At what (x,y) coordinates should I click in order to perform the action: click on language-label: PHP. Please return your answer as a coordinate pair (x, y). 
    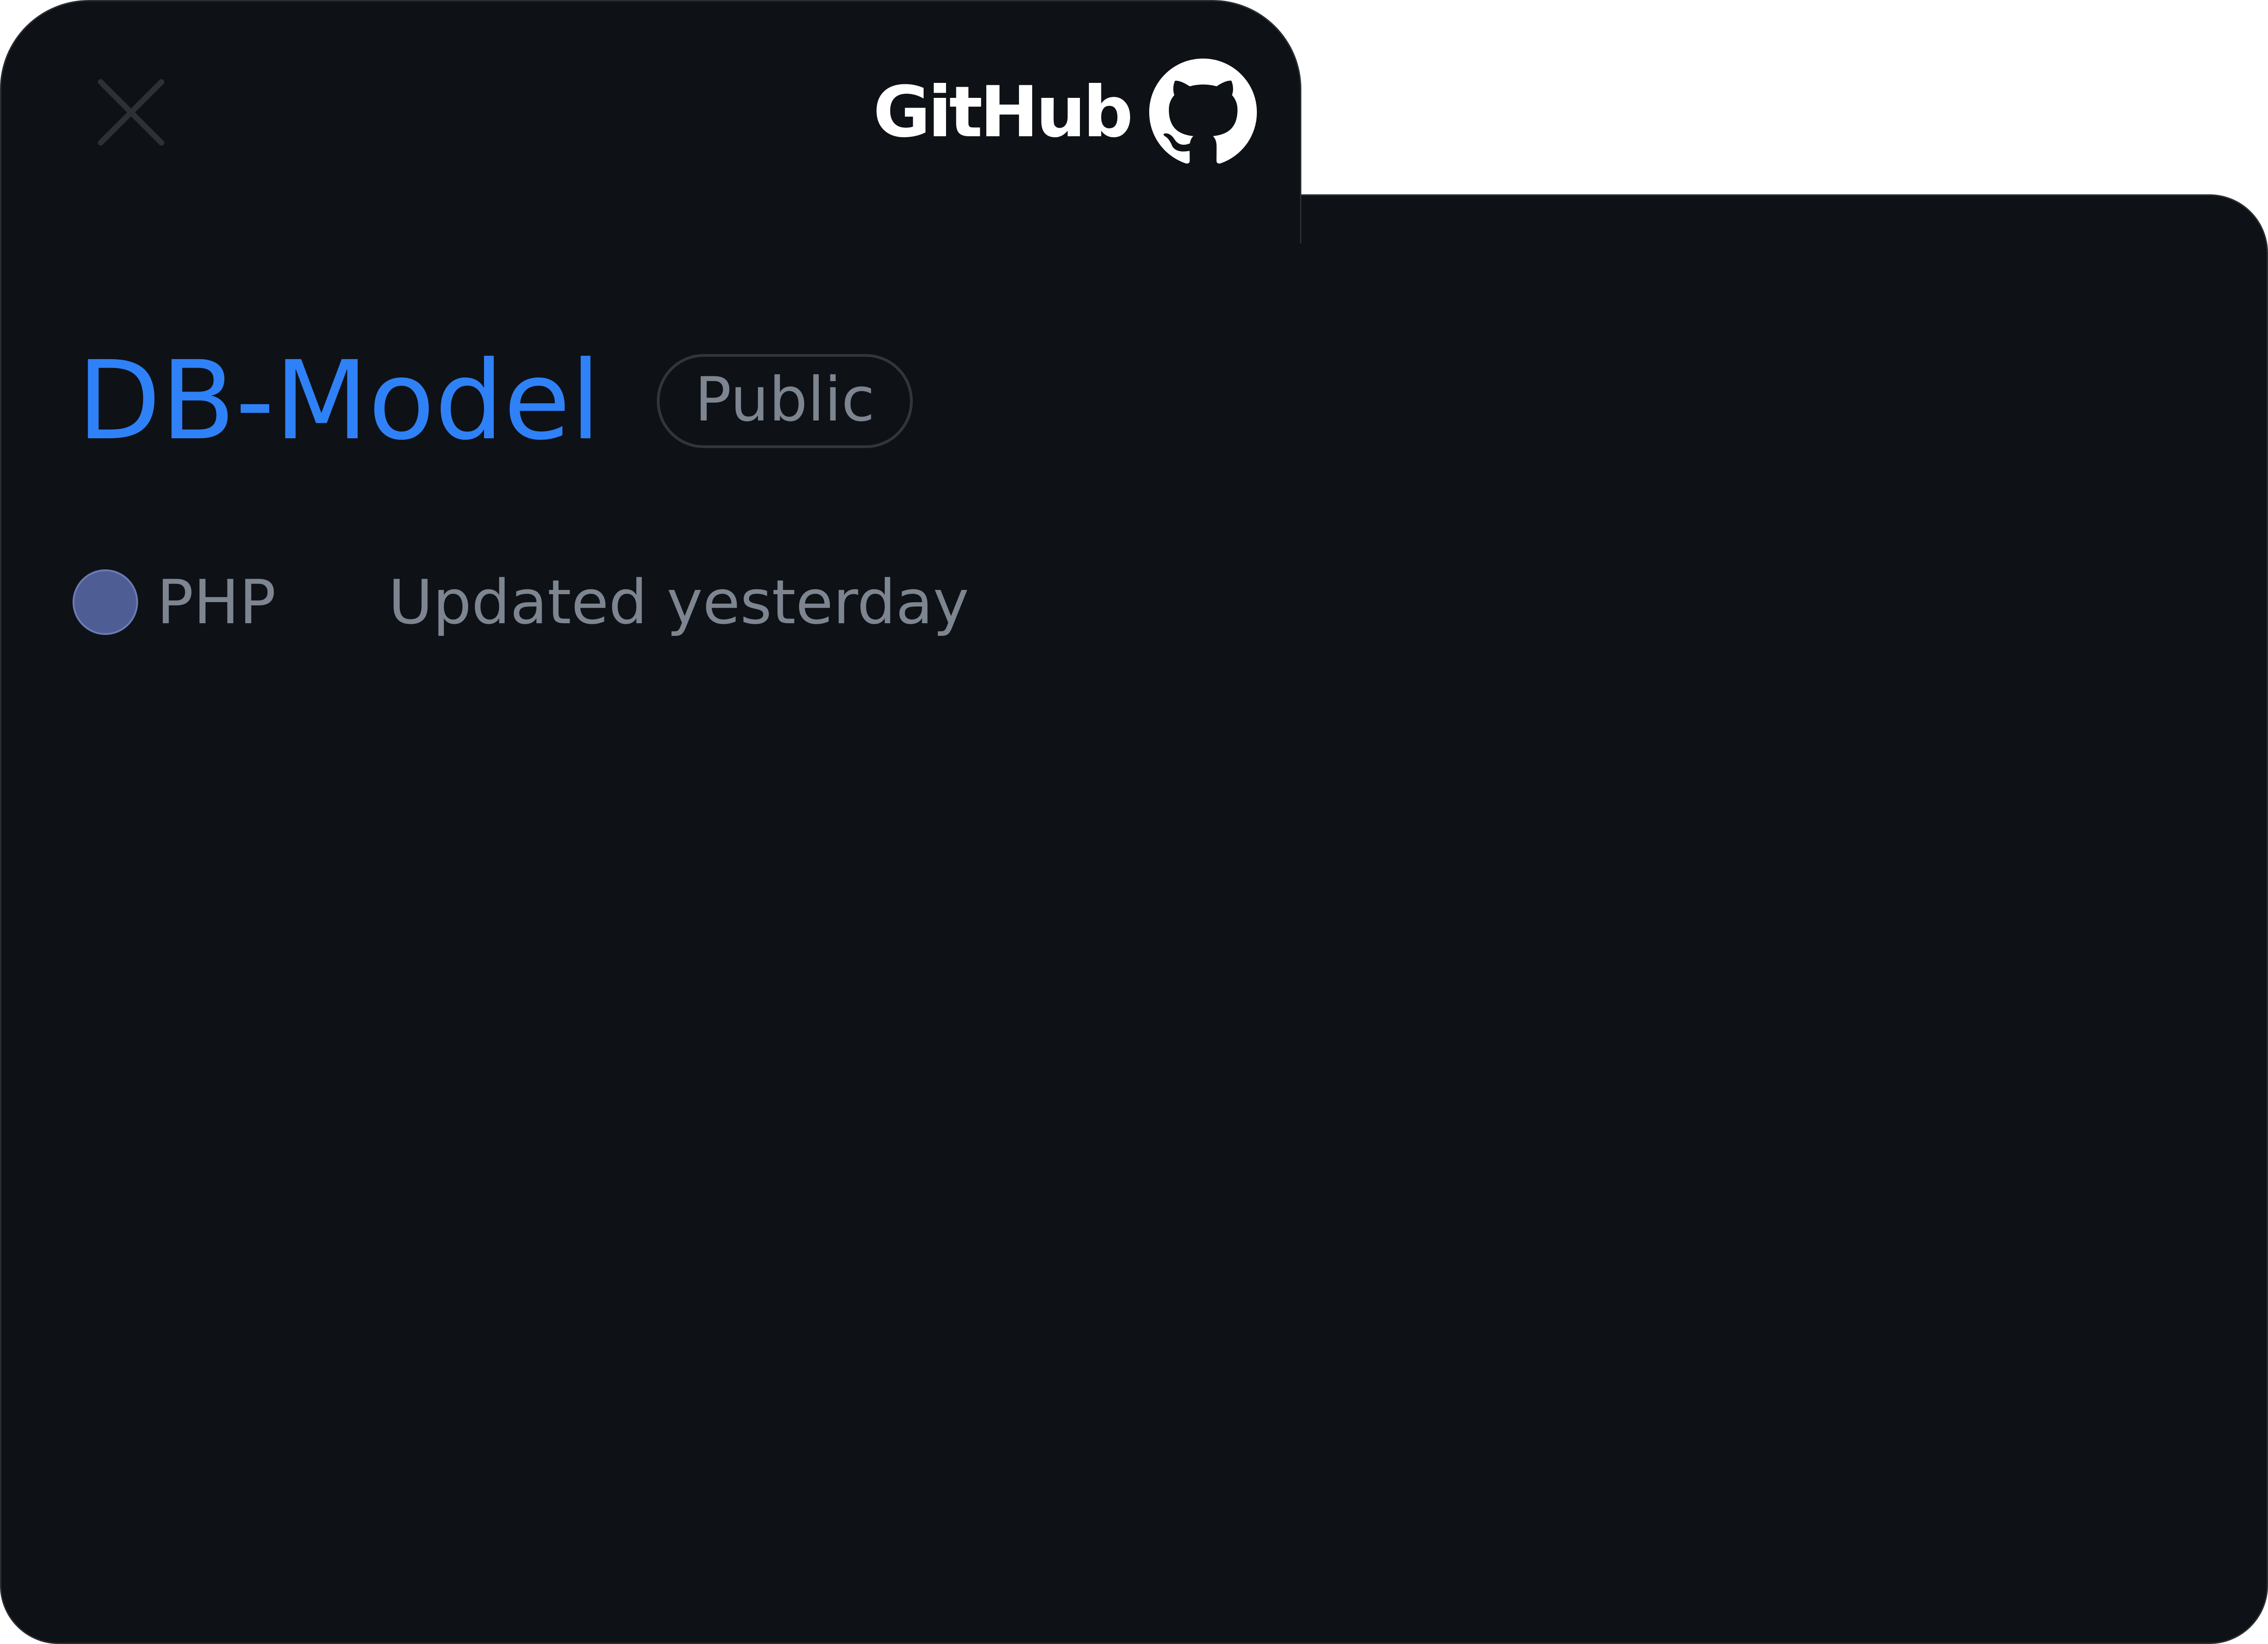
    Looking at the image, I should click on (216, 602).